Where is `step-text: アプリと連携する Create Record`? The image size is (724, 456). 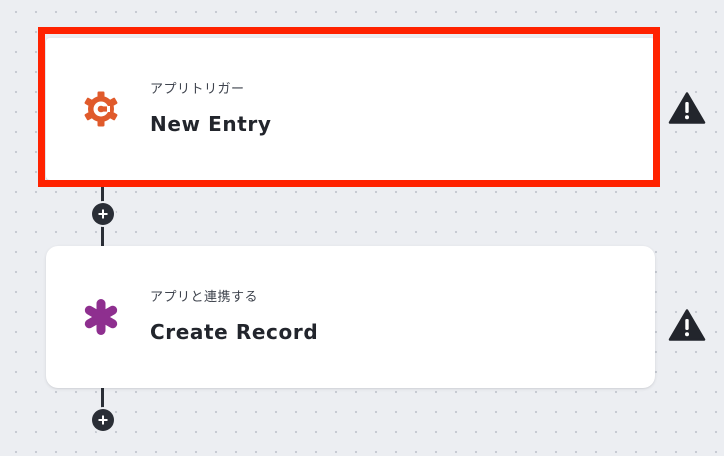
step-text: アプリと連携する Create Record is located at coordinates (234, 317).